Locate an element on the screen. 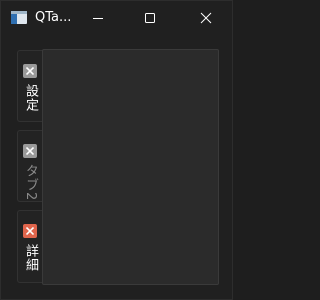 This screenshot has width=320, height=300. maximize-button is located at coordinates (150, 18).